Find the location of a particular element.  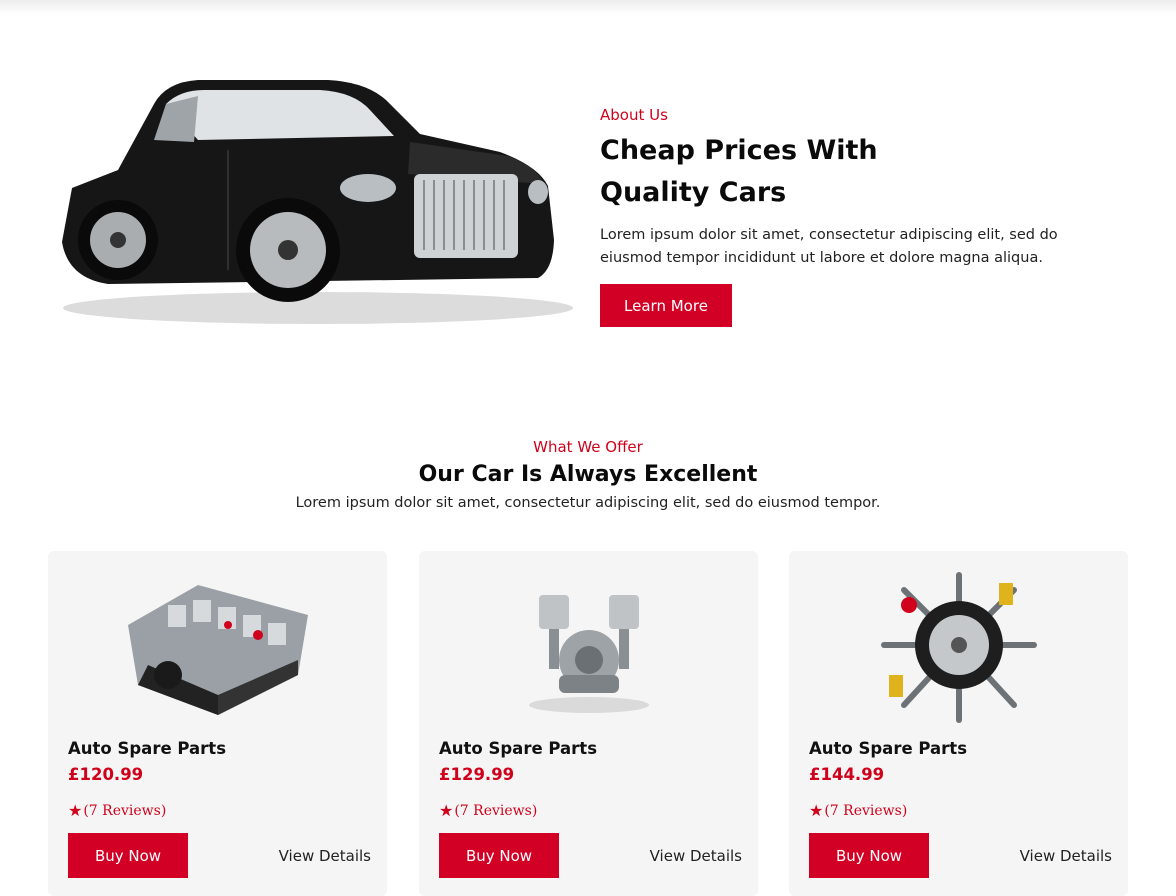

about-eyebrow: About Us is located at coordinates (634, 115).